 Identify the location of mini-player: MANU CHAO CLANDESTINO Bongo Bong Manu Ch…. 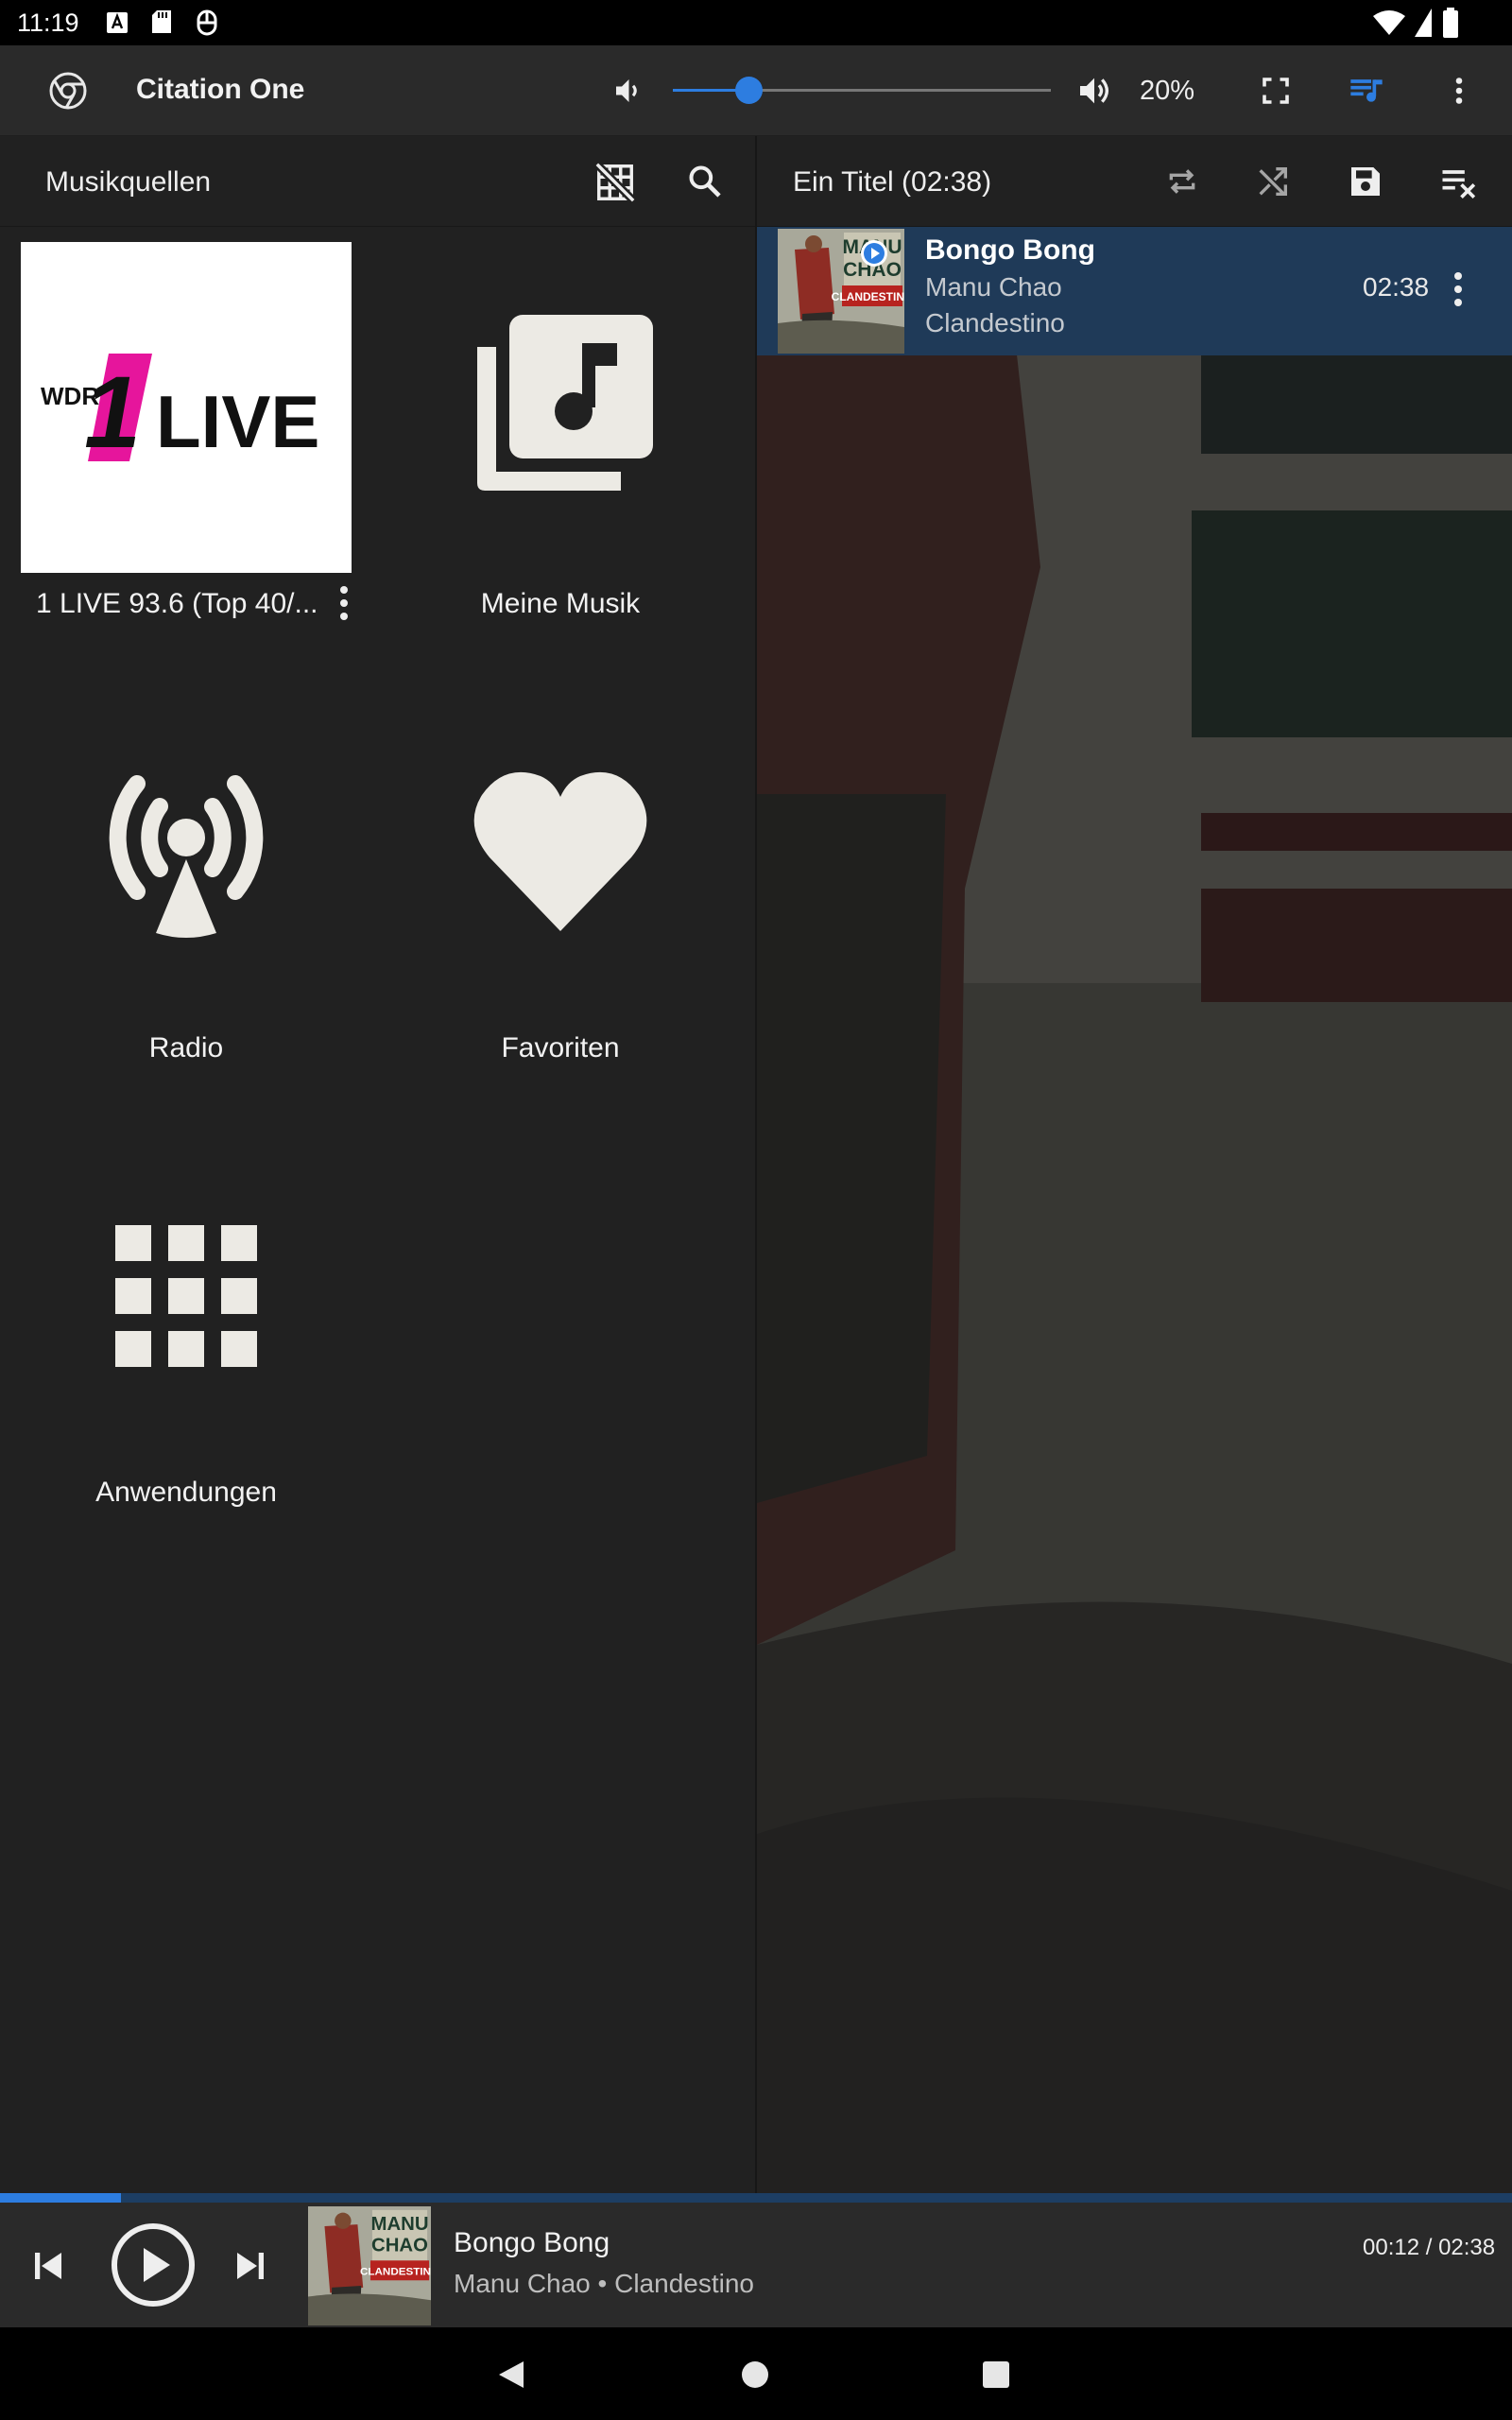
(756, 2265).